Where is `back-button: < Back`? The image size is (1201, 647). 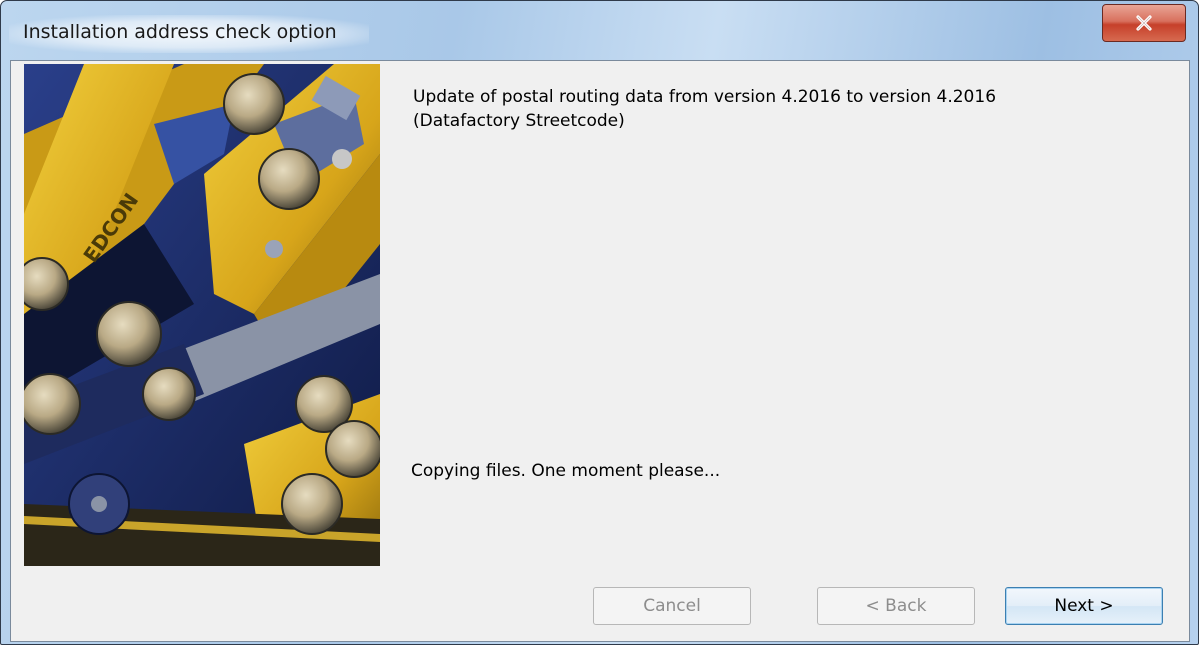 back-button: < Back is located at coordinates (896, 606).